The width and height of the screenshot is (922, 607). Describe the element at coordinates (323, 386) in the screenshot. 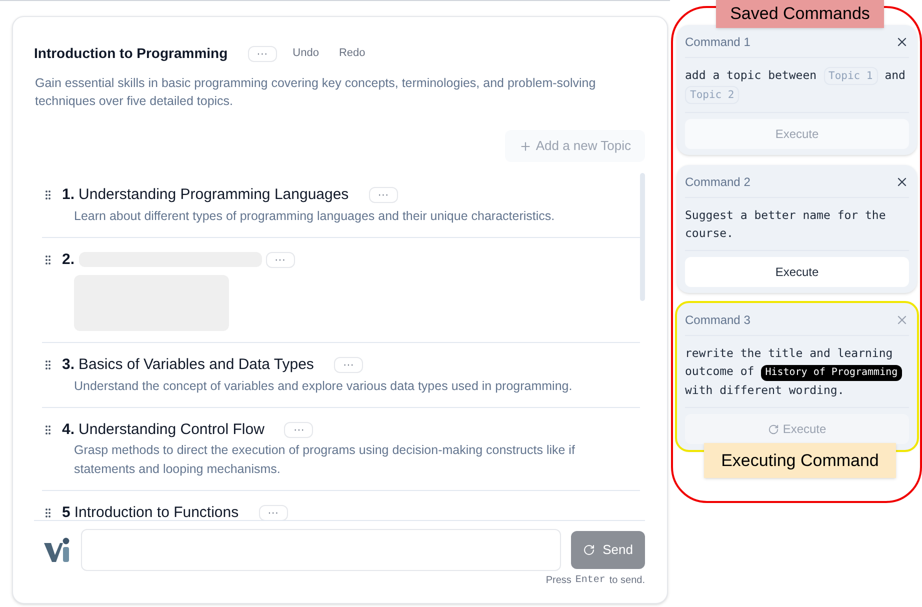

I see `topic-description: Understand the concept of variables and explore various data types used in programming.` at that location.